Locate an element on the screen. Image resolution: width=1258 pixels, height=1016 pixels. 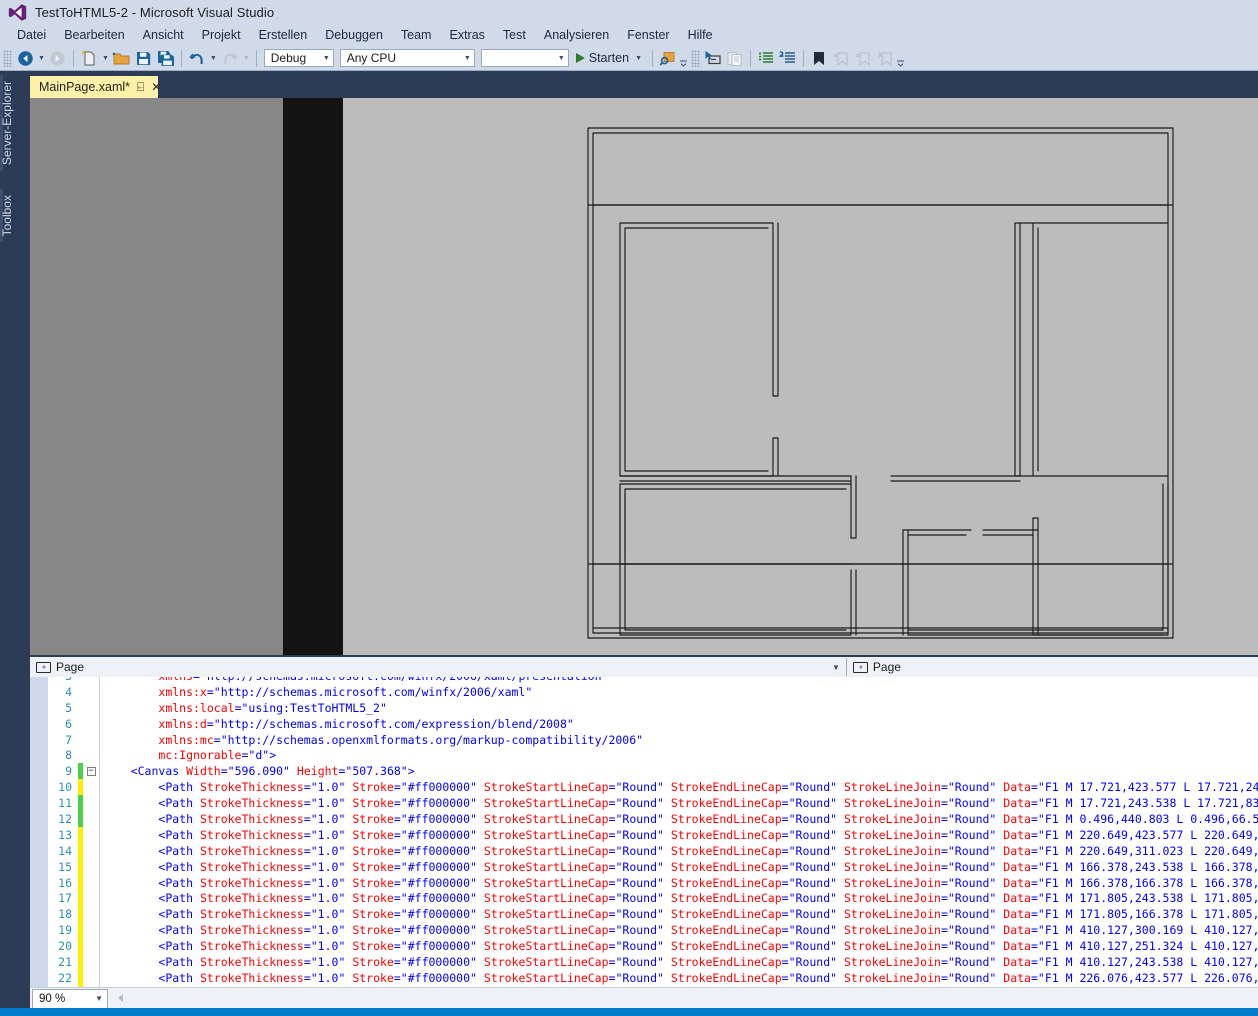
solution-configuration-combo: Debug ▼ is located at coordinates (298, 58).